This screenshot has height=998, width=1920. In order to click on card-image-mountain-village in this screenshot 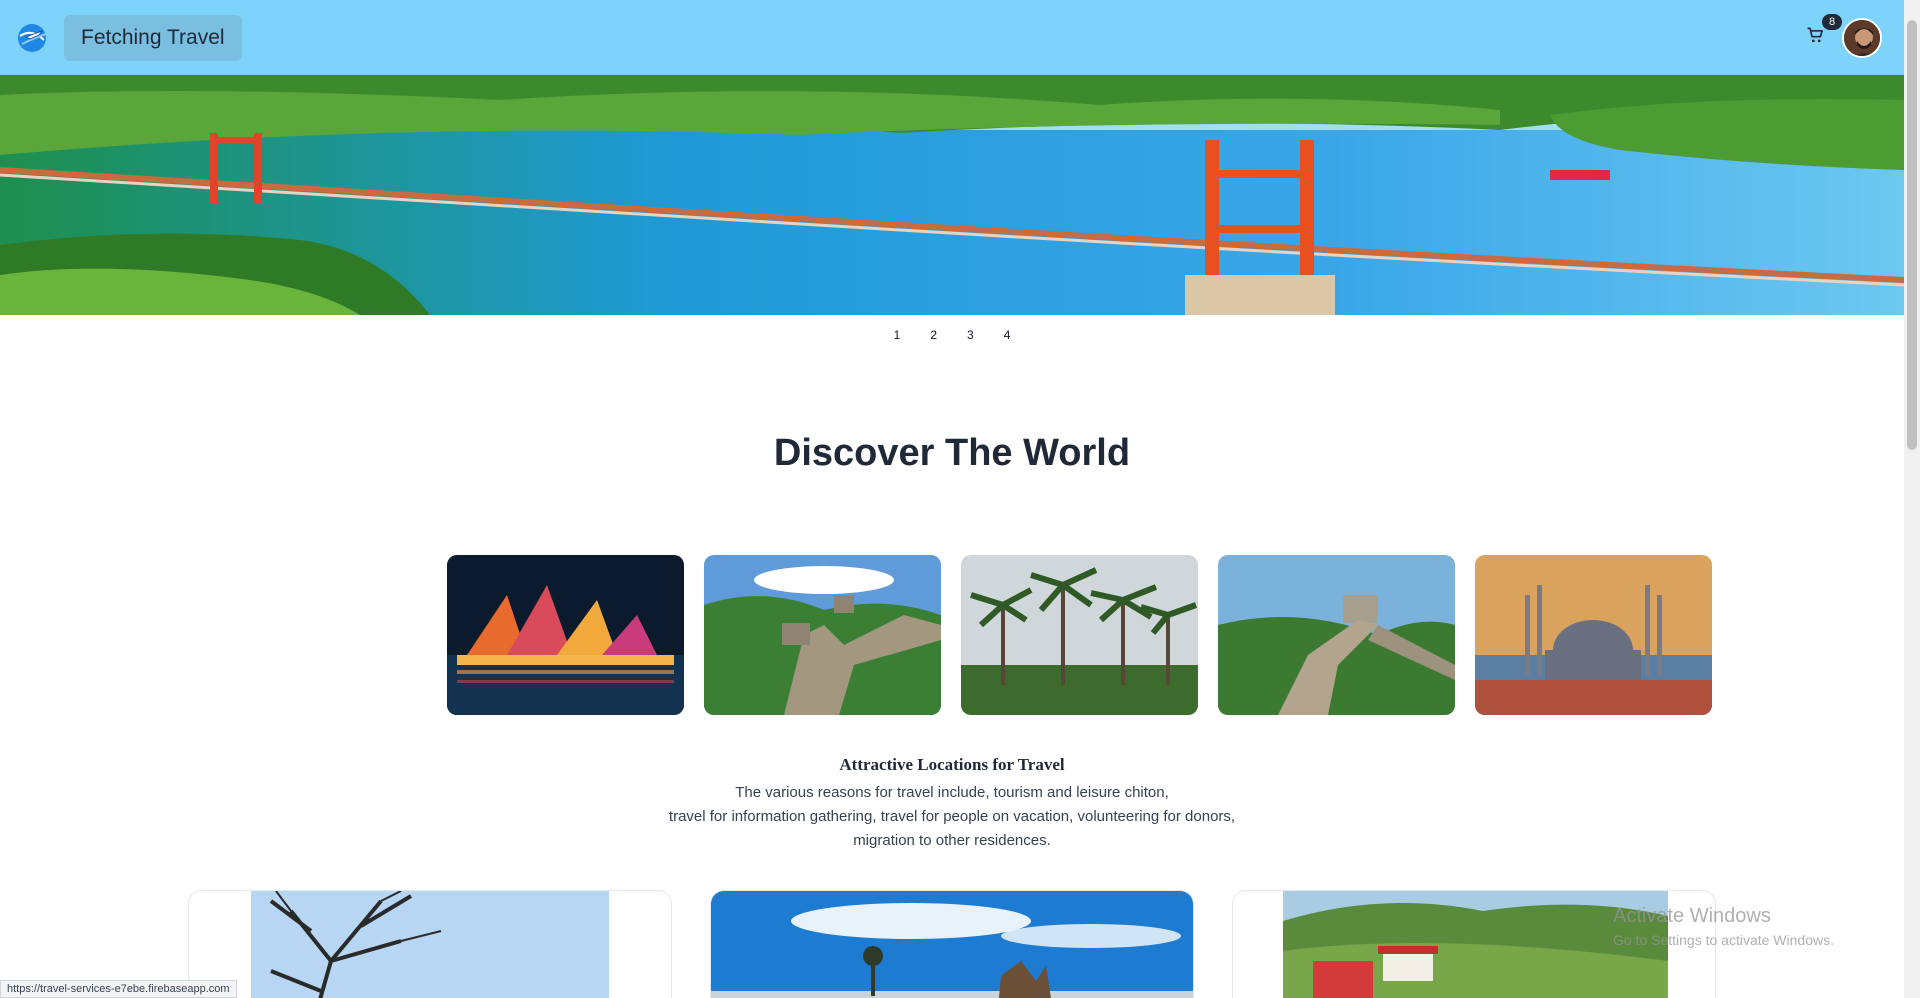, I will do `click(1475, 944)`.